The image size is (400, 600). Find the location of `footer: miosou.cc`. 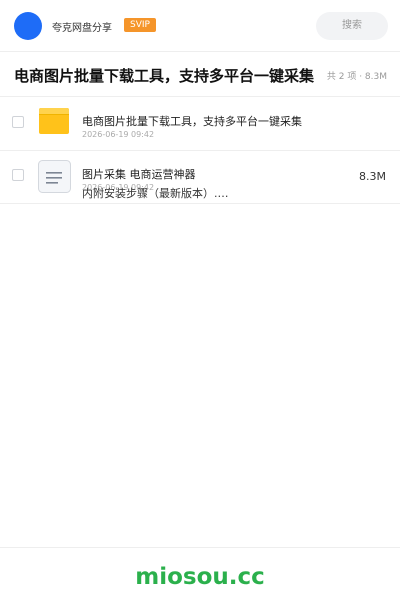

footer: miosou.cc is located at coordinates (200, 573).